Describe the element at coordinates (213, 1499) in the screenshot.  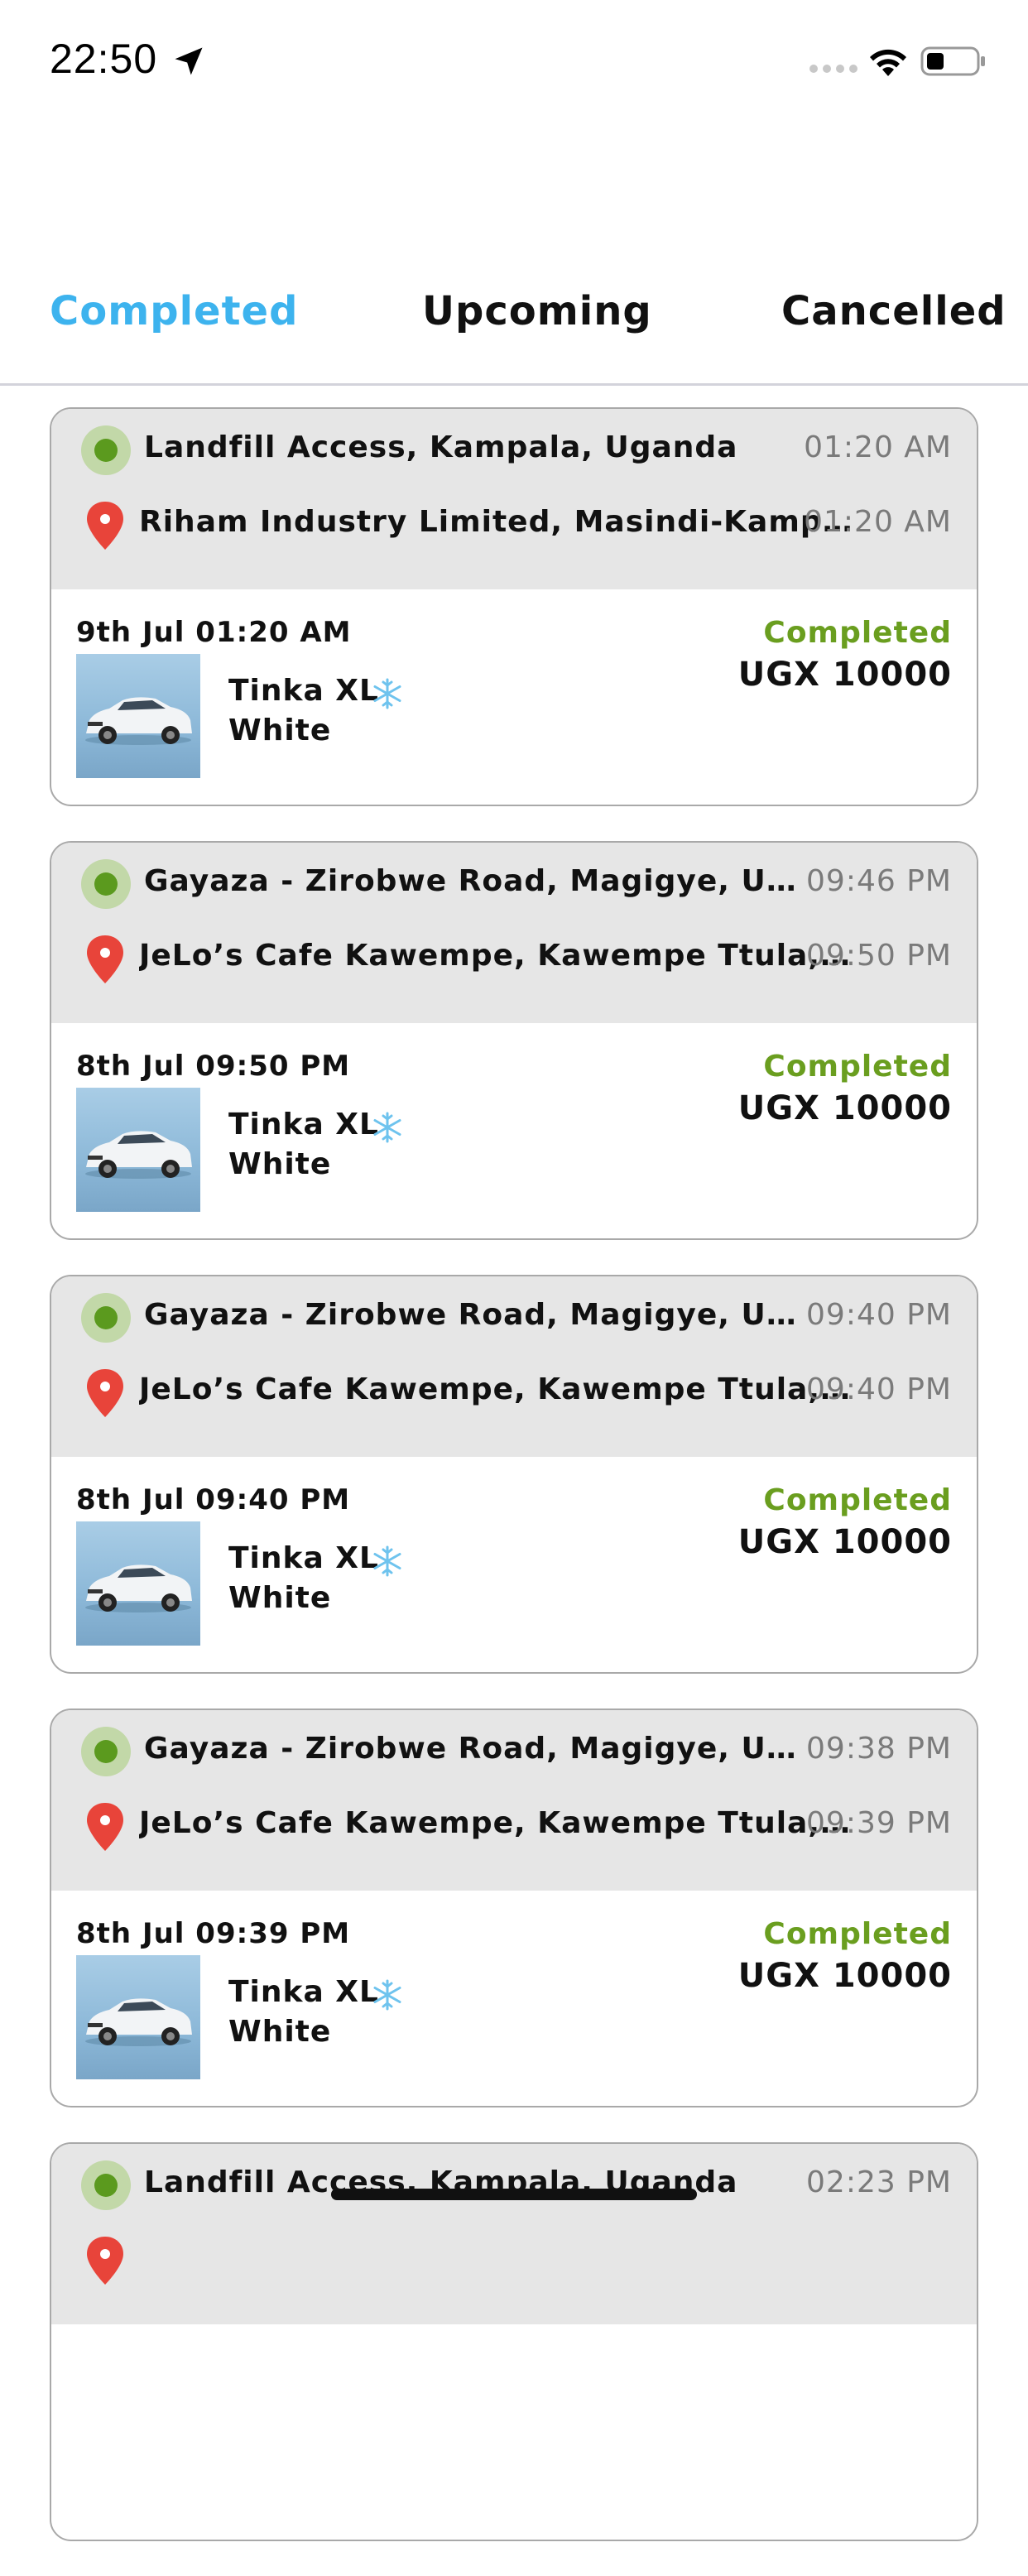
I see `ride-date: 8th Jul 09:40 PM` at that location.